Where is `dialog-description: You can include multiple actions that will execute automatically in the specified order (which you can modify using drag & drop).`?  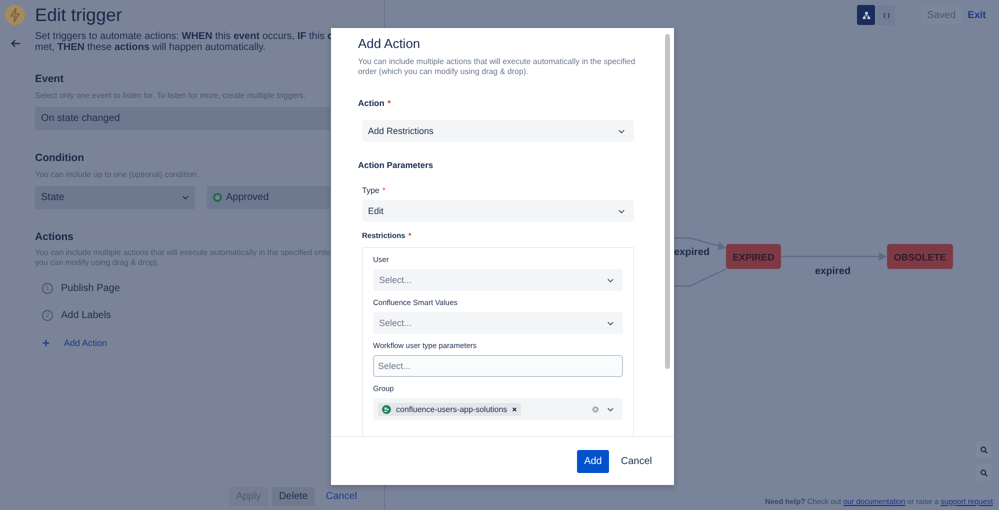
dialog-description: You can include multiple actions that will execute automatically in the specified order (which you can modify using drag & drop). is located at coordinates (497, 66).